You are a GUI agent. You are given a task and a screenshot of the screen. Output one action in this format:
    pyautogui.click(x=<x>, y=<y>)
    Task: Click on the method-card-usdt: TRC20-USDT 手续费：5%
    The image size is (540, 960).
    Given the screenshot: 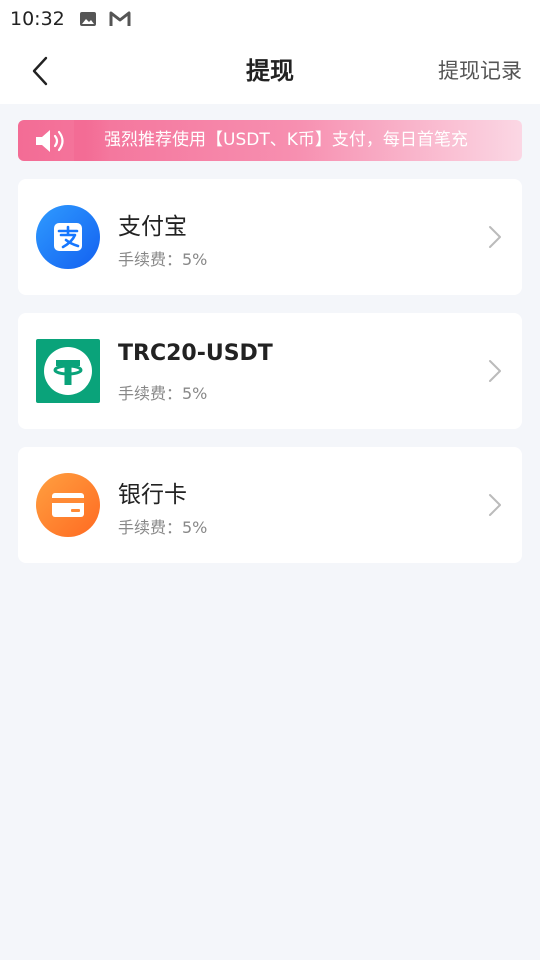 What is the action you would take?
    pyautogui.click(x=270, y=371)
    